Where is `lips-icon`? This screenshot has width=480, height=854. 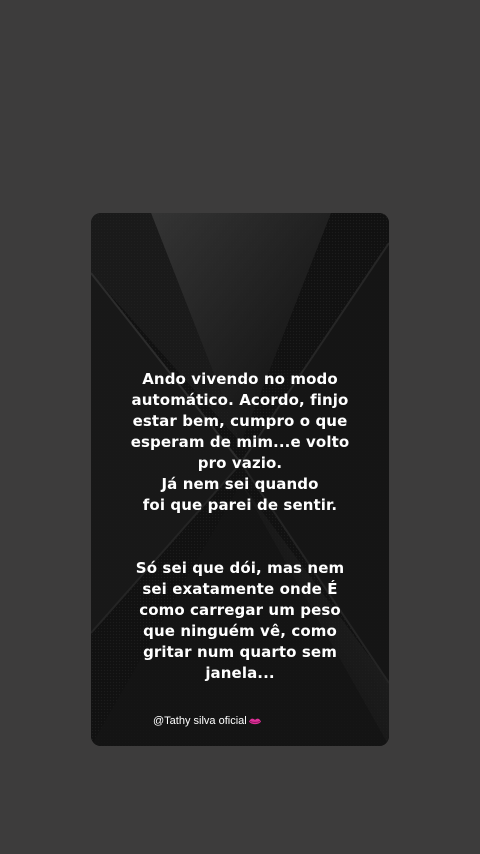 lips-icon is located at coordinates (254, 721).